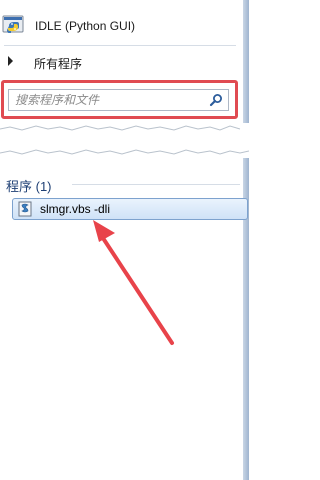  What do you see at coordinates (120, 62) in the screenshot?
I see `all-programs-button: 所有程序` at bounding box center [120, 62].